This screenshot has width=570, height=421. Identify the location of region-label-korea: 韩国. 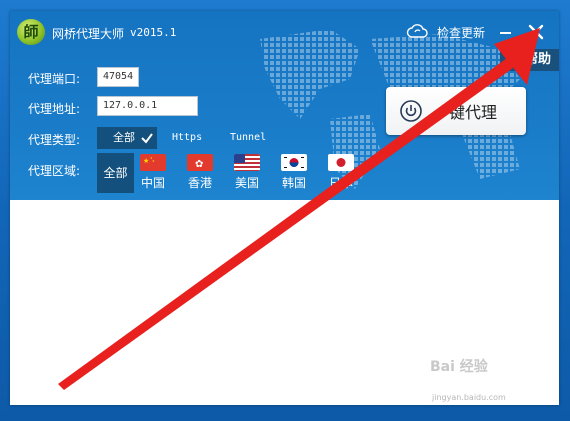
(293, 183).